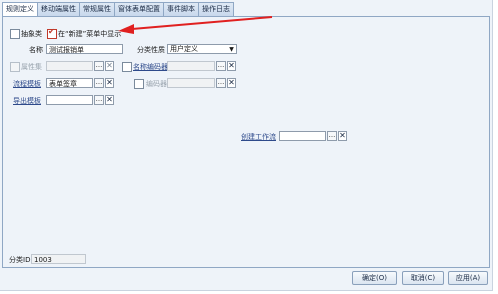  What do you see at coordinates (181, 9) in the screenshot?
I see `tab-event-script: 事件脚本` at bounding box center [181, 9].